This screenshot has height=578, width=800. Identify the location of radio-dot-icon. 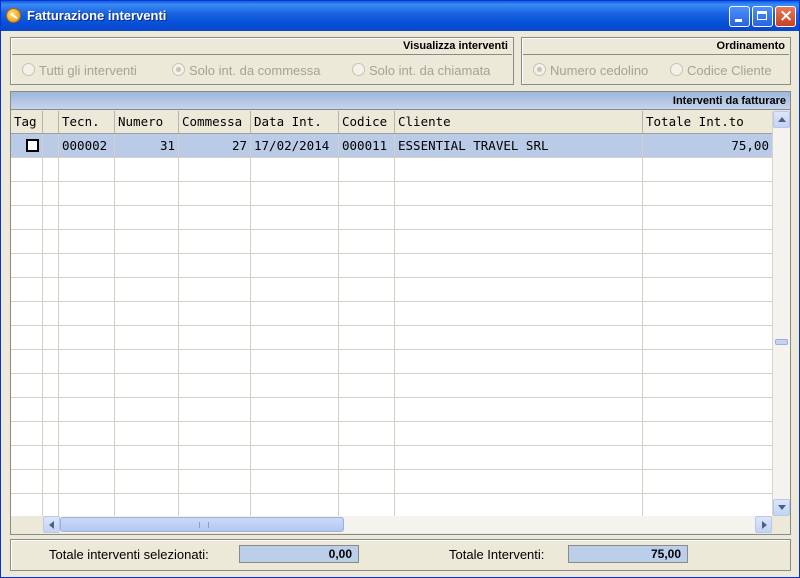
(28, 69).